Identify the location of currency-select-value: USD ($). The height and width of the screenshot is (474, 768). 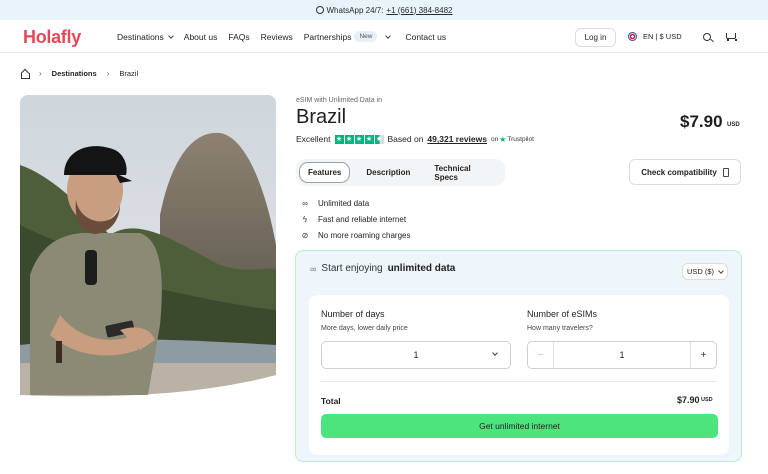
(700, 271).